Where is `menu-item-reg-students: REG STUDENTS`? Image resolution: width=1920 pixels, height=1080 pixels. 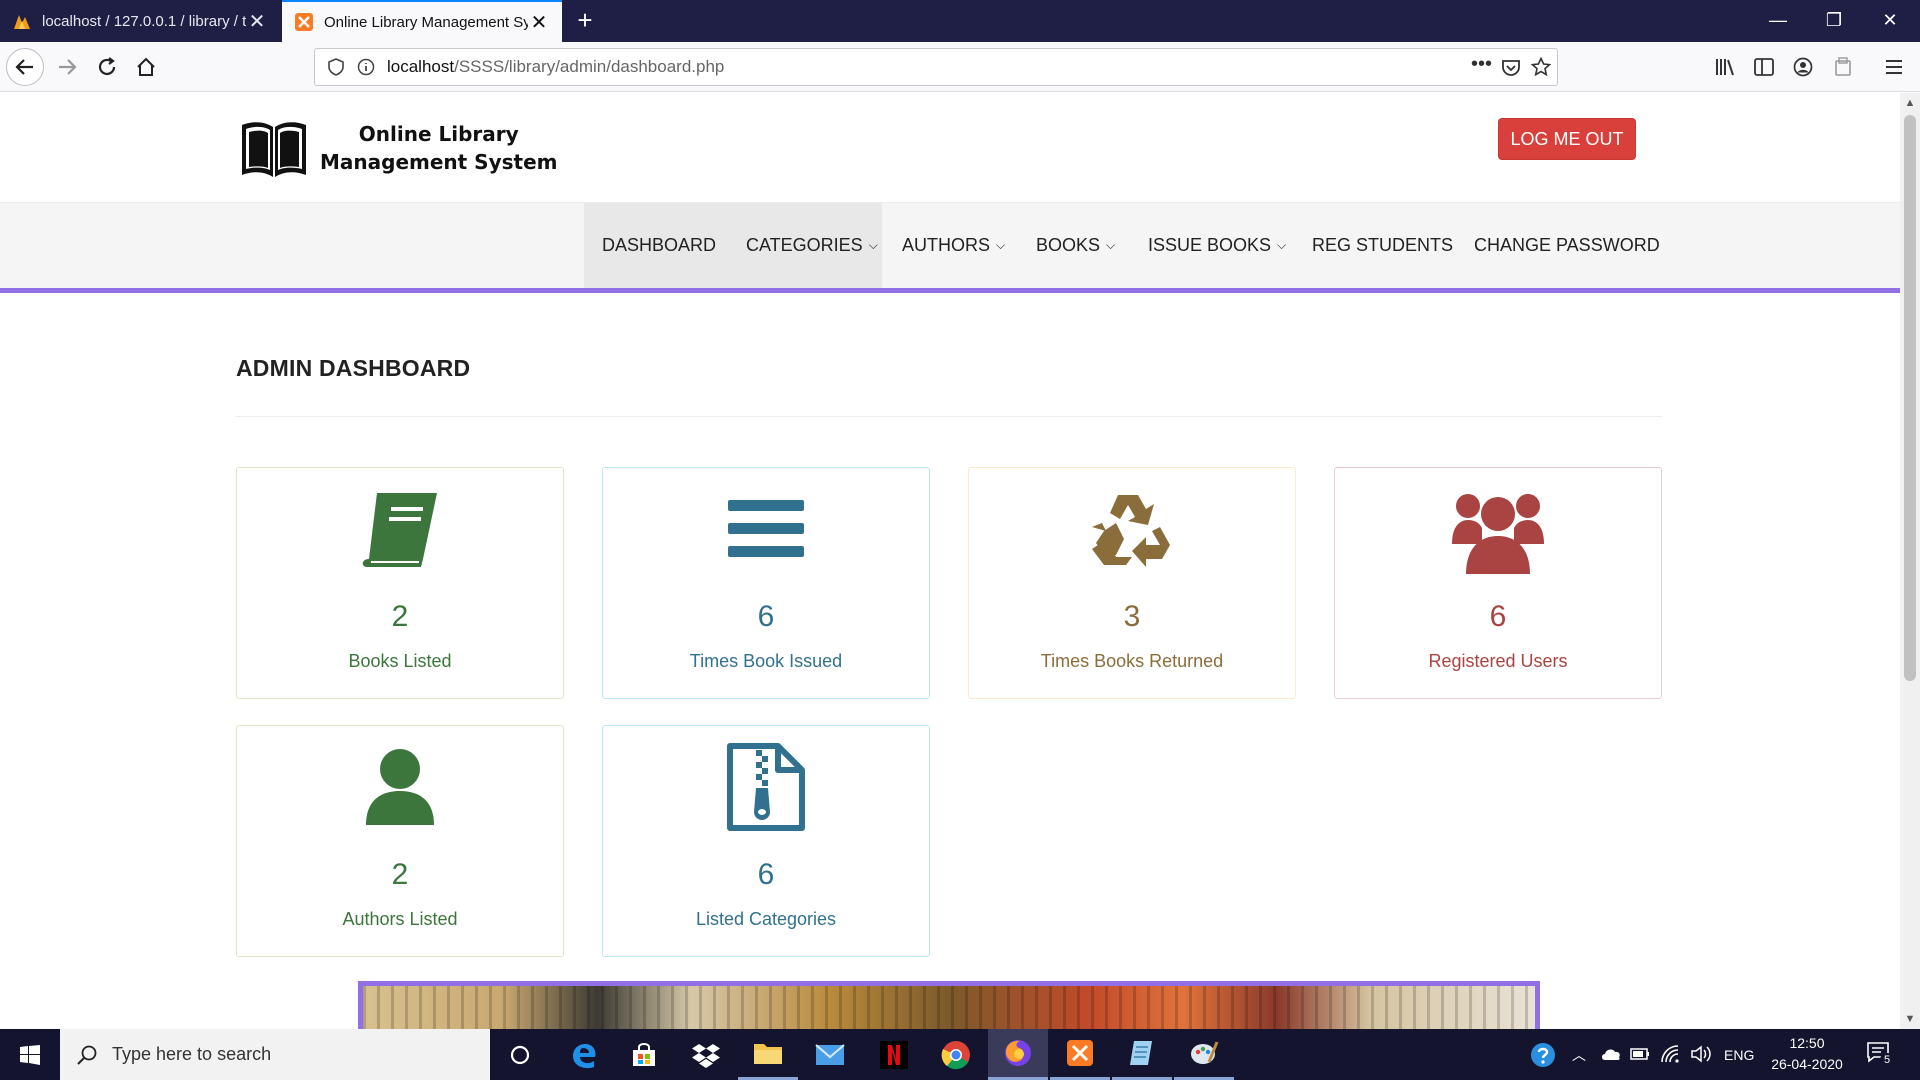
menu-item-reg-students: REG STUDENTS is located at coordinates (1382, 245).